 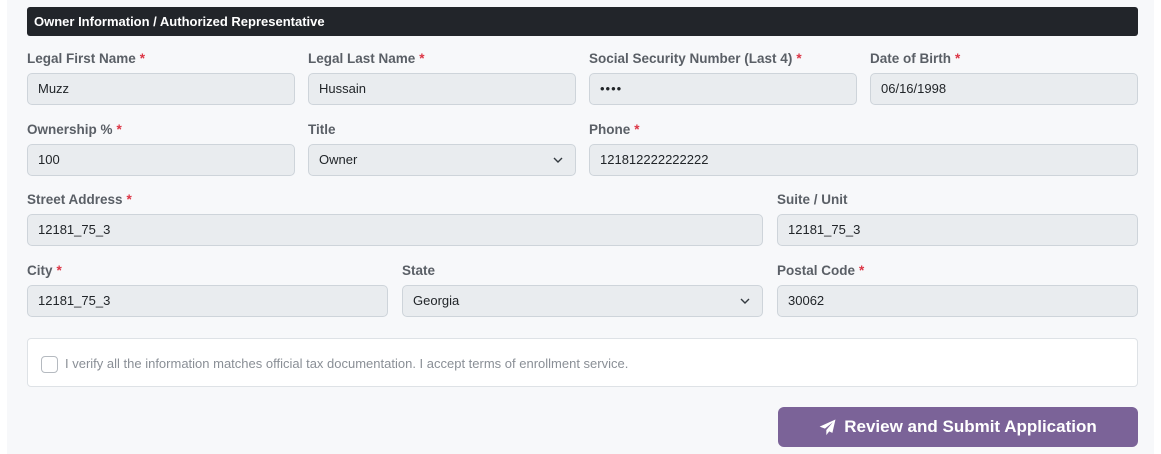 I want to click on last-name-input: Hussain, so click(x=442, y=89).